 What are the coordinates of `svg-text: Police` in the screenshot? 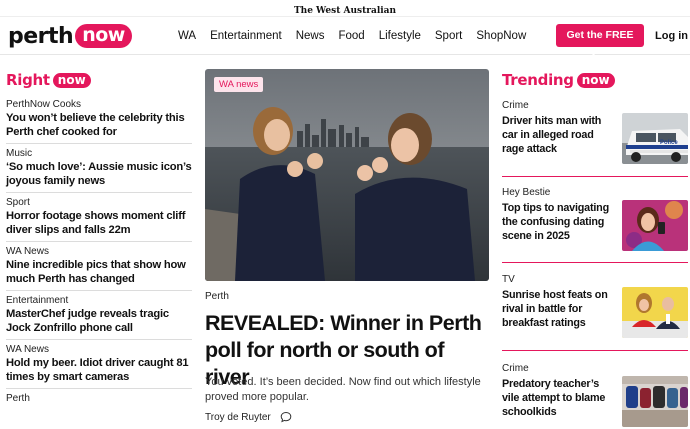 It's located at (669, 143).